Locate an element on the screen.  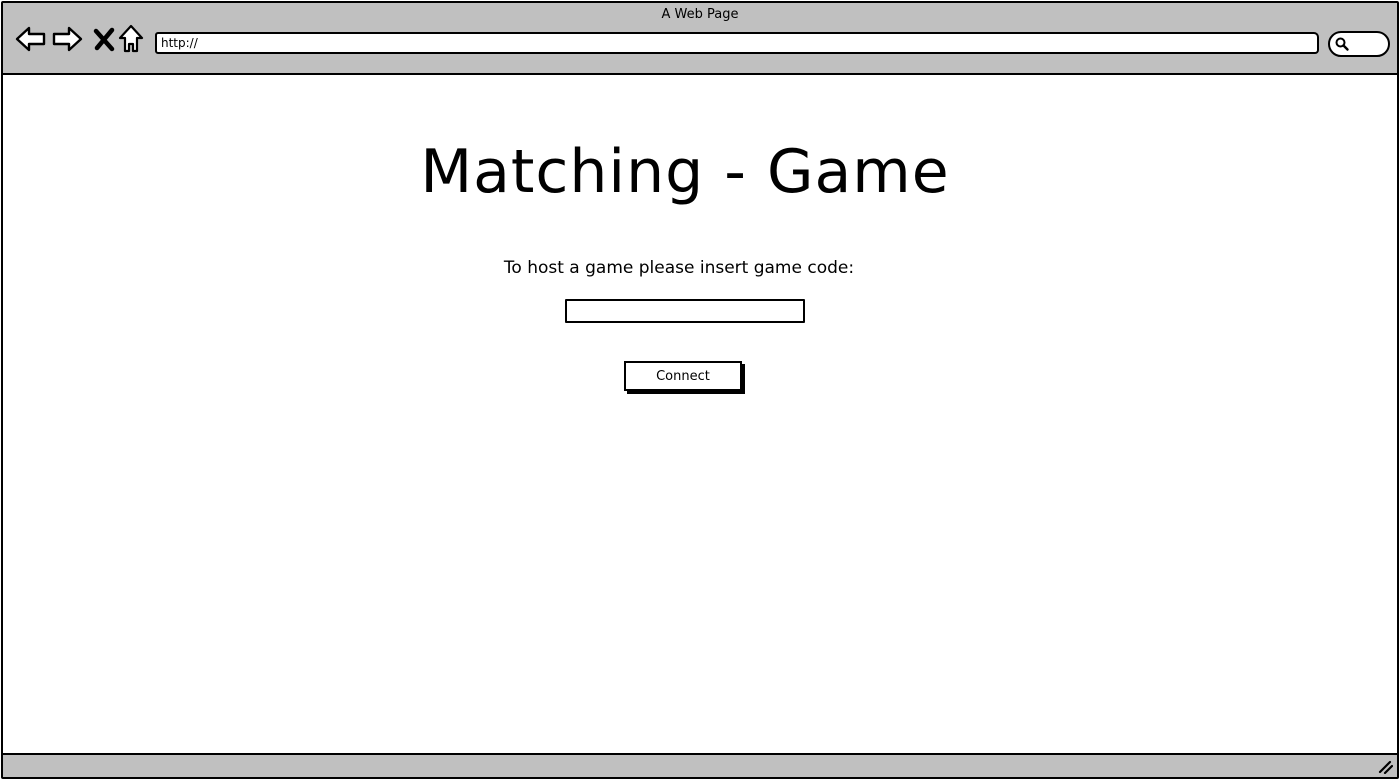
page-title: Matching - Game is located at coordinates (685, 172).